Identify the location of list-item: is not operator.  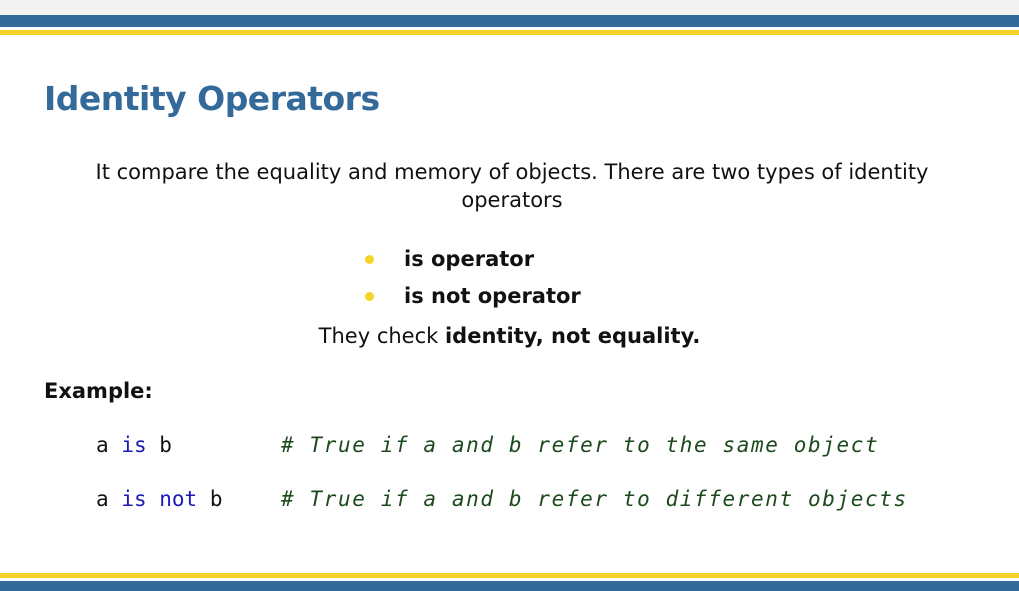
(471, 299).